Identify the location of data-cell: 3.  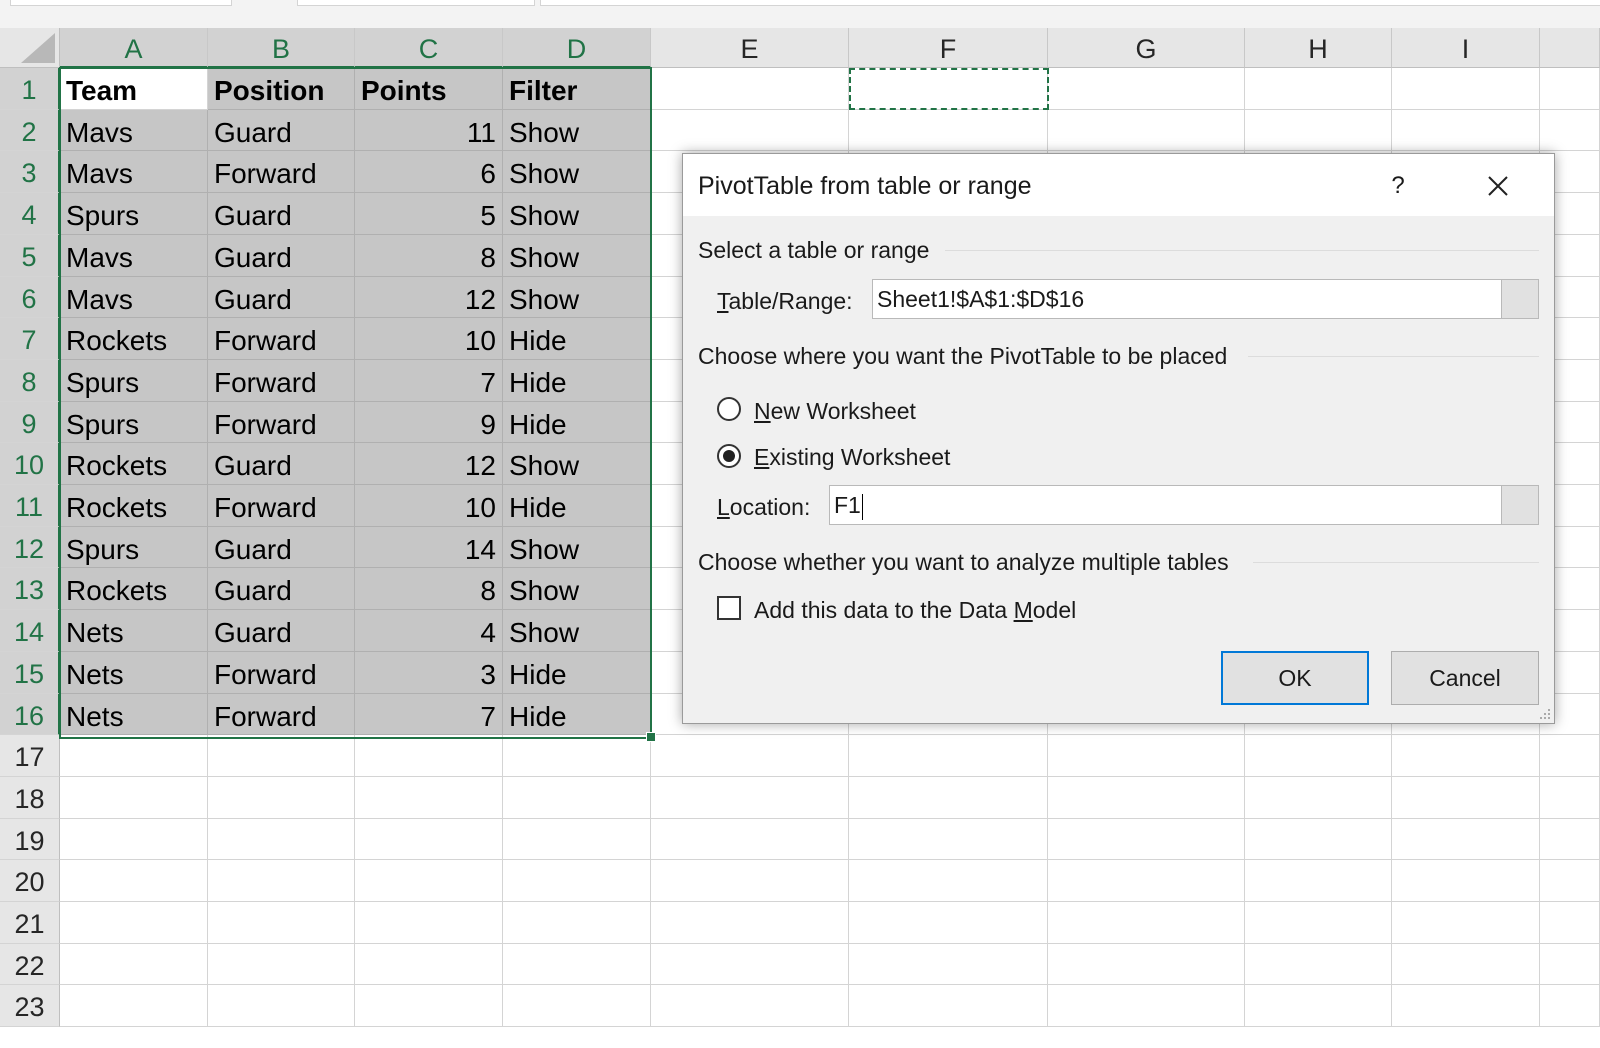
(429, 673).